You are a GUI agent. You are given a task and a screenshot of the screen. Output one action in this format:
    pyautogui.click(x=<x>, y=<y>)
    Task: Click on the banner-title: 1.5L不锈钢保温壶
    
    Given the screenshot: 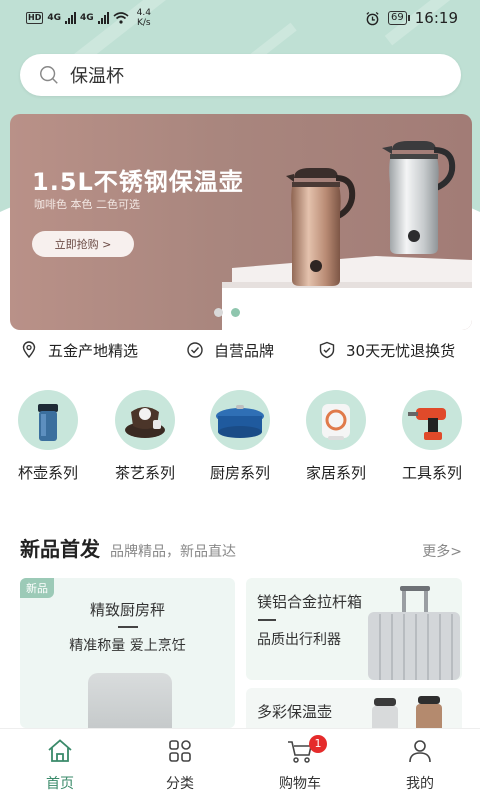 What is the action you would take?
    pyautogui.click(x=138, y=182)
    